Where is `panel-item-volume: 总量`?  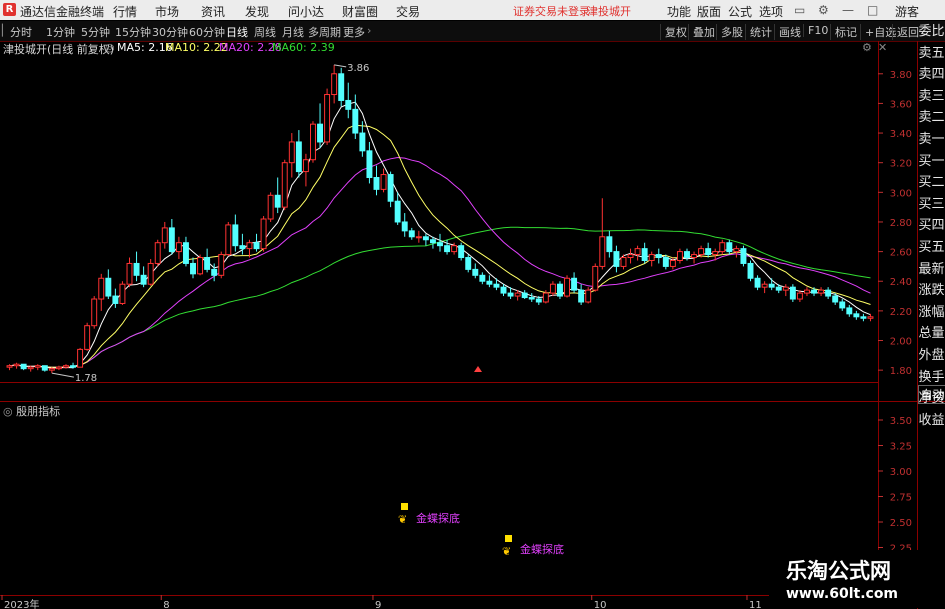 panel-item-volume: 总量 is located at coordinates (931, 334).